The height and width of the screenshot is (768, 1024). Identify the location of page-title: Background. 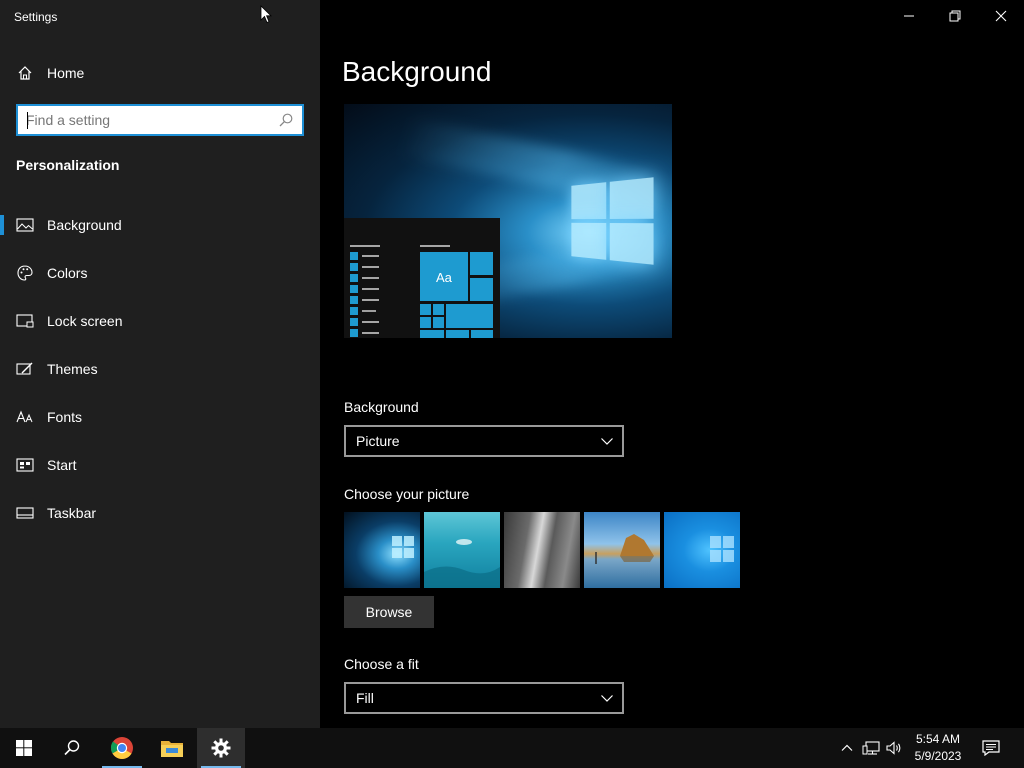
(416, 72).